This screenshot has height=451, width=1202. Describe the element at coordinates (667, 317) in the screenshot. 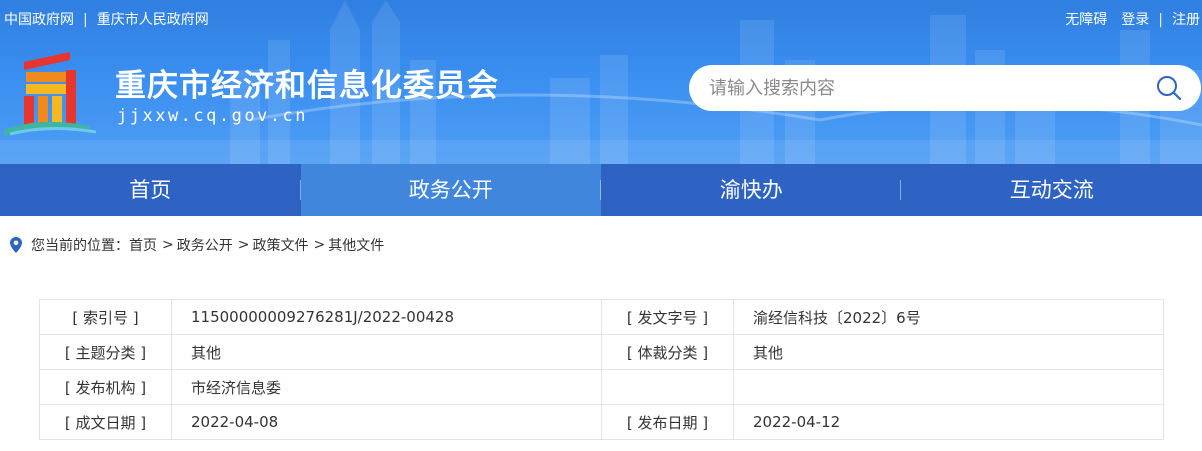

I see `label-document-number: [ 发文字号 ]` at that location.